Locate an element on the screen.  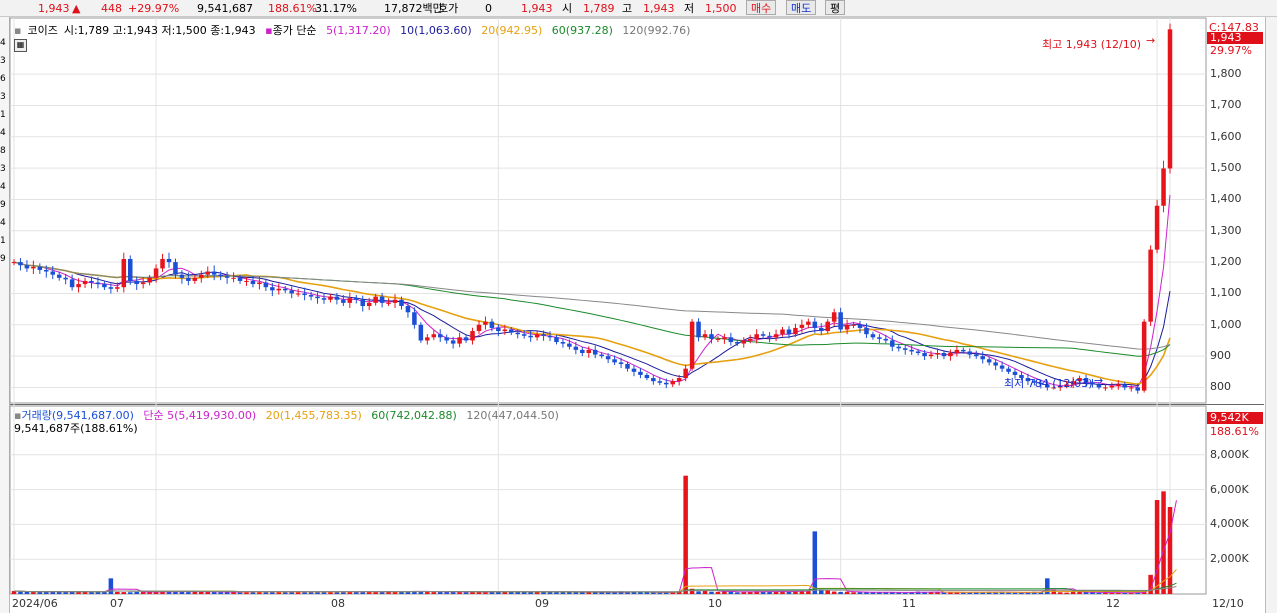
legend-square-icon: ▪ is located at coordinates (18, 30).